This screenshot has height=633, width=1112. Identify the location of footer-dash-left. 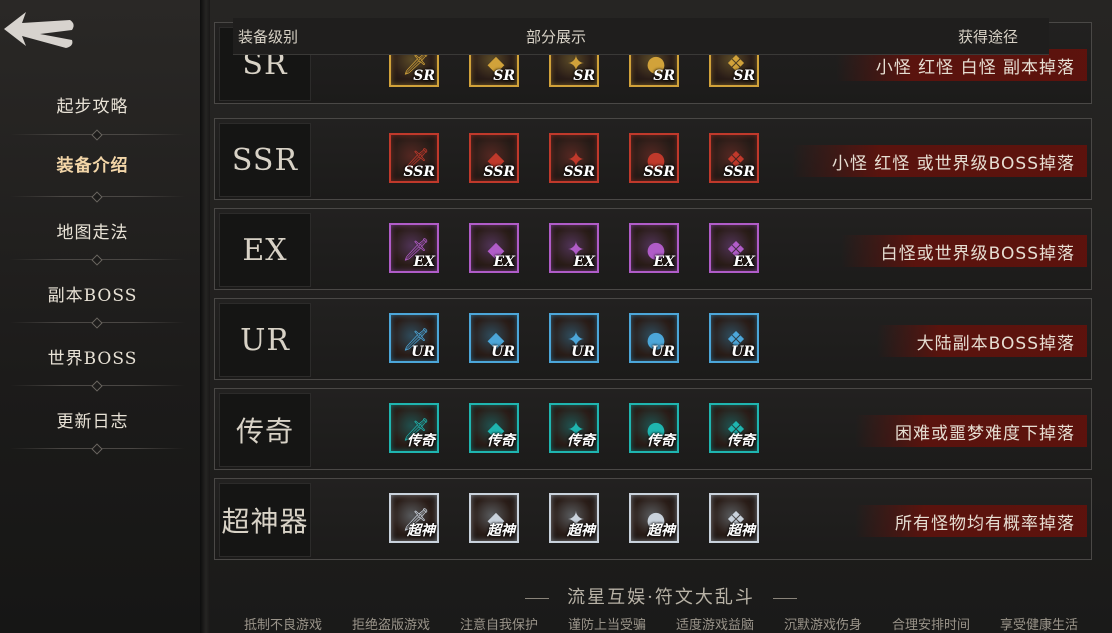
(537, 598).